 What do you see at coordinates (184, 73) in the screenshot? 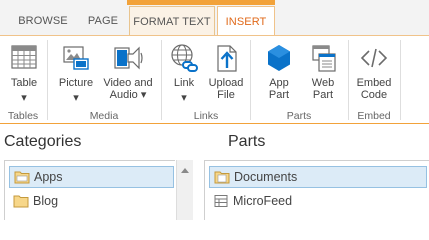
I see `link-button: Link ▾` at bounding box center [184, 73].